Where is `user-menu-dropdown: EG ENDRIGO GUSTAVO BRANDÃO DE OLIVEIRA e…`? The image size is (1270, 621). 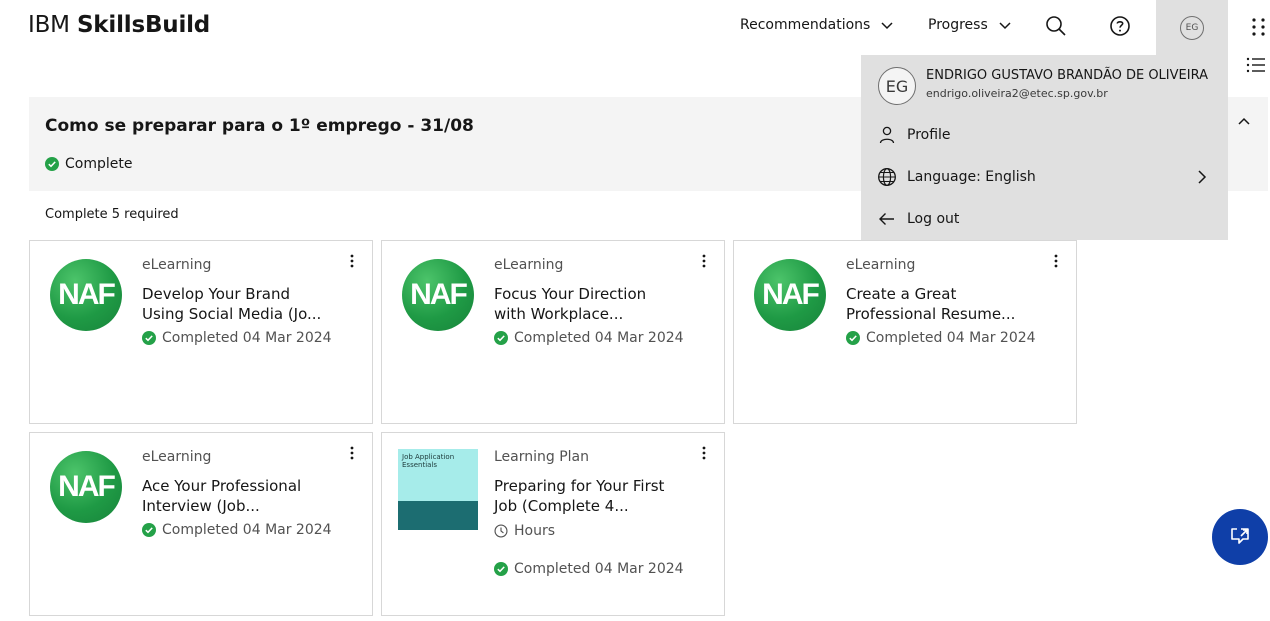
user-menu-dropdown: EG ENDRIGO GUSTAVO BRANDÃO DE OLIVEIRA e… is located at coordinates (1044, 147).